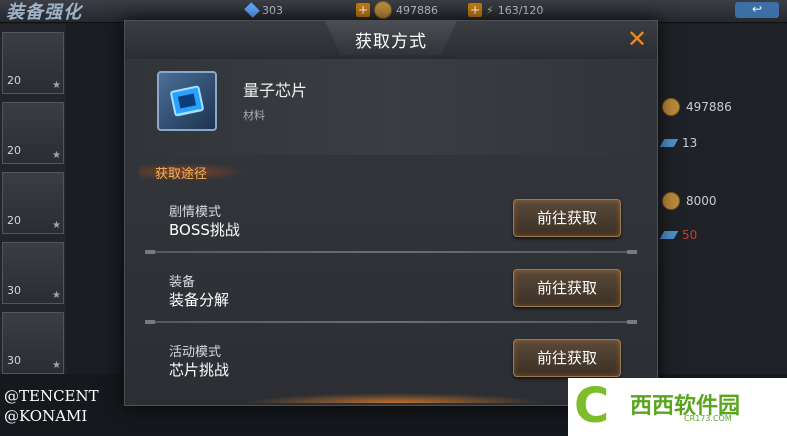 The width and height of the screenshot is (787, 436). Describe the element at coordinates (44, 12) in the screenshot. I see `background-title: 装备强化` at that location.